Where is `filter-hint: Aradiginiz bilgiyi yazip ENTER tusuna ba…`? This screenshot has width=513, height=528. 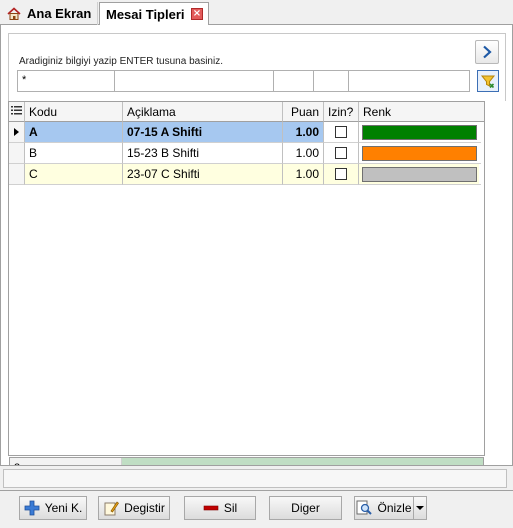
filter-hint: Aradiginiz bilgiyi yazip ENTER tusuna ba… is located at coordinates (121, 61).